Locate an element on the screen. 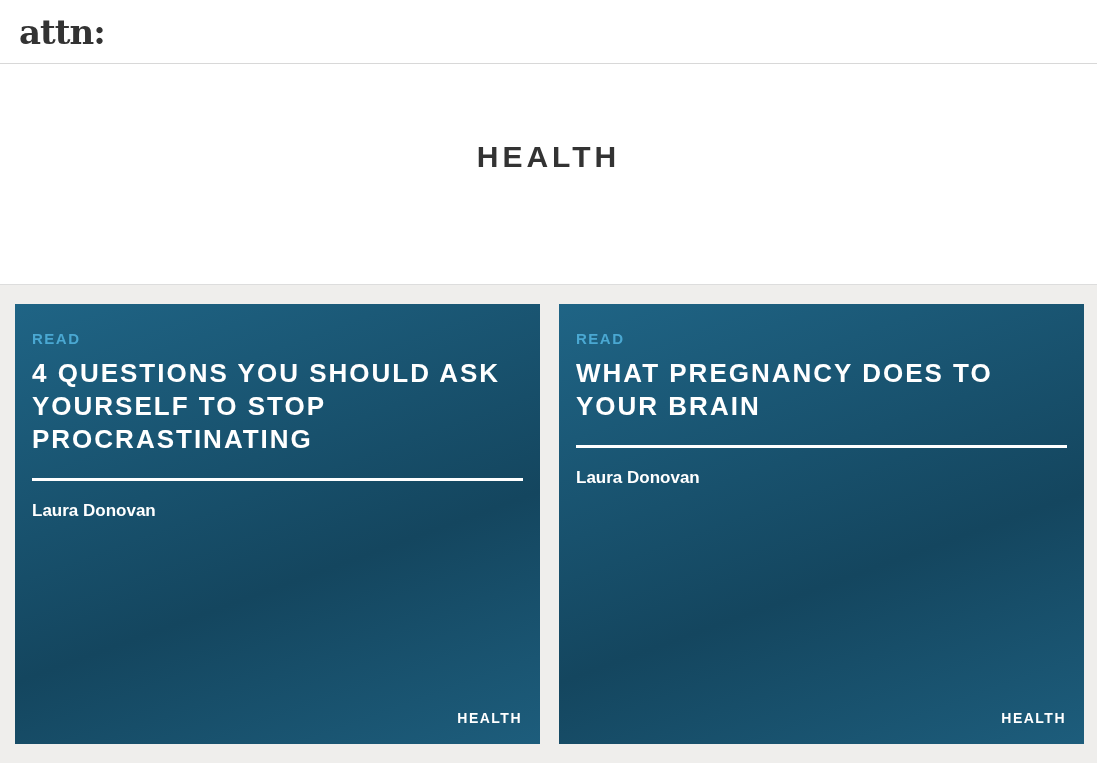  site-logo: attn: is located at coordinates (62, 31).